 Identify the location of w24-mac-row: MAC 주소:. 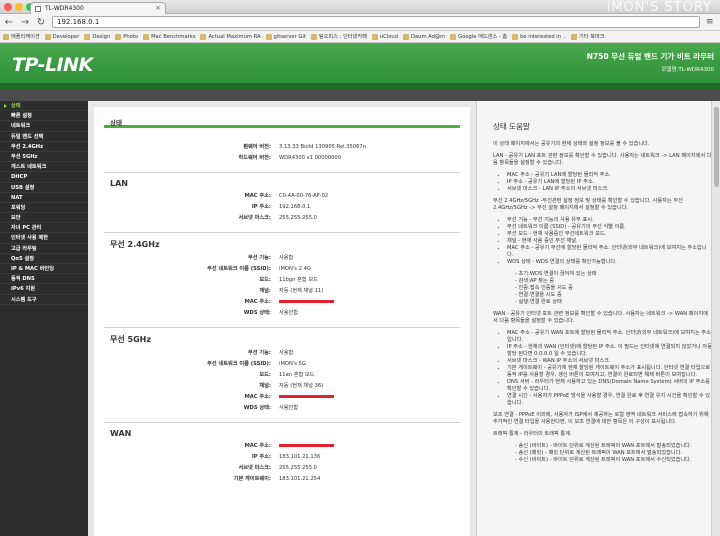
(282, 302).